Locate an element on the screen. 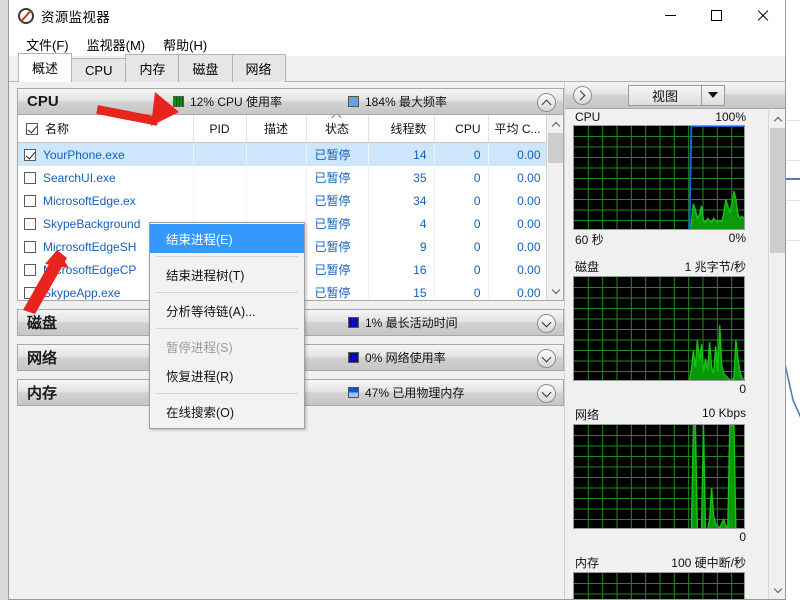 The width and height of the screenshot is (800, 600). threads-cell: 35 is located at coordinates (401, 177).